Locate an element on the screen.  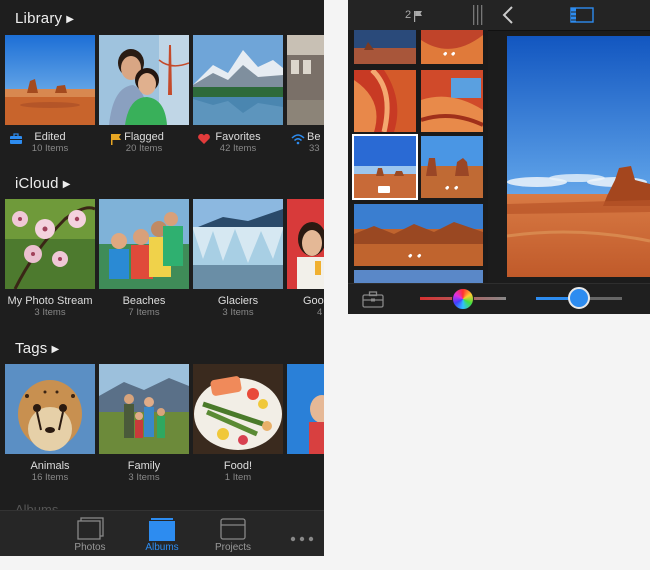
album-label-be: Be is located at coordinates (314, 137).